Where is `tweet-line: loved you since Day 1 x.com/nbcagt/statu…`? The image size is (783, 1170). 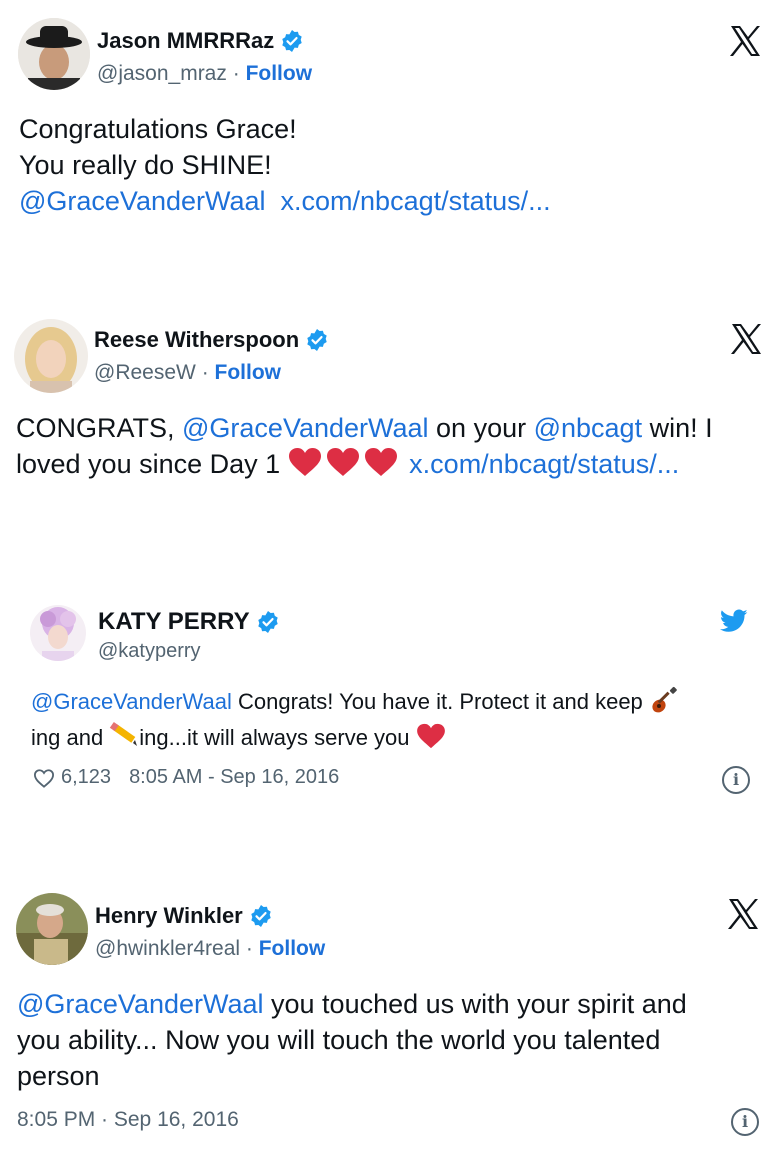 tweet-line: loved you since Day 1 x.com/nbcagt/statu… is located at coordinates (348, 463).